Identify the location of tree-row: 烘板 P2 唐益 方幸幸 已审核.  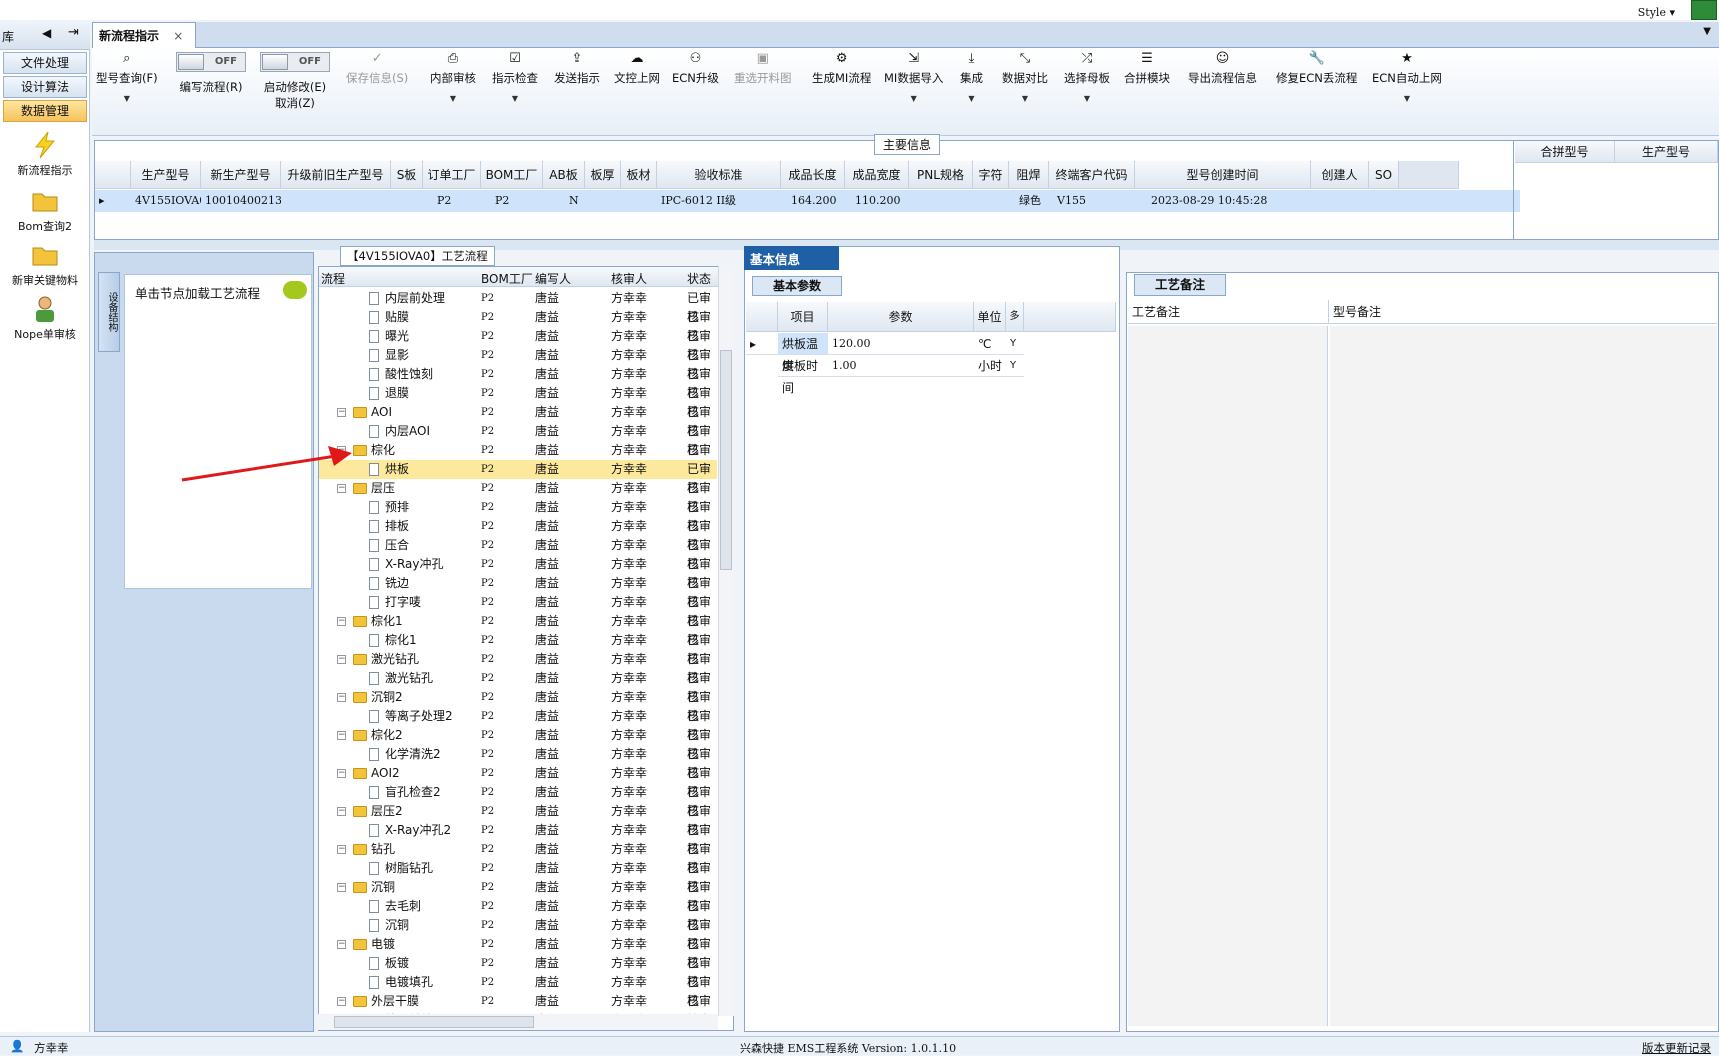
(518, 477).